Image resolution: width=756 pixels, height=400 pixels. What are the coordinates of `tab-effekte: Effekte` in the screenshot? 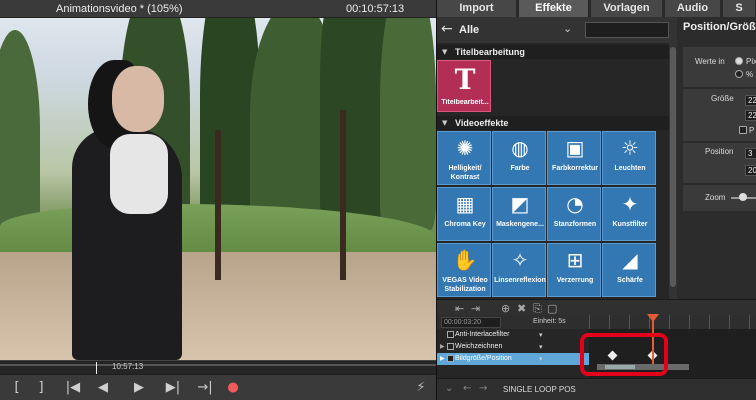 It's located at (554, 8).